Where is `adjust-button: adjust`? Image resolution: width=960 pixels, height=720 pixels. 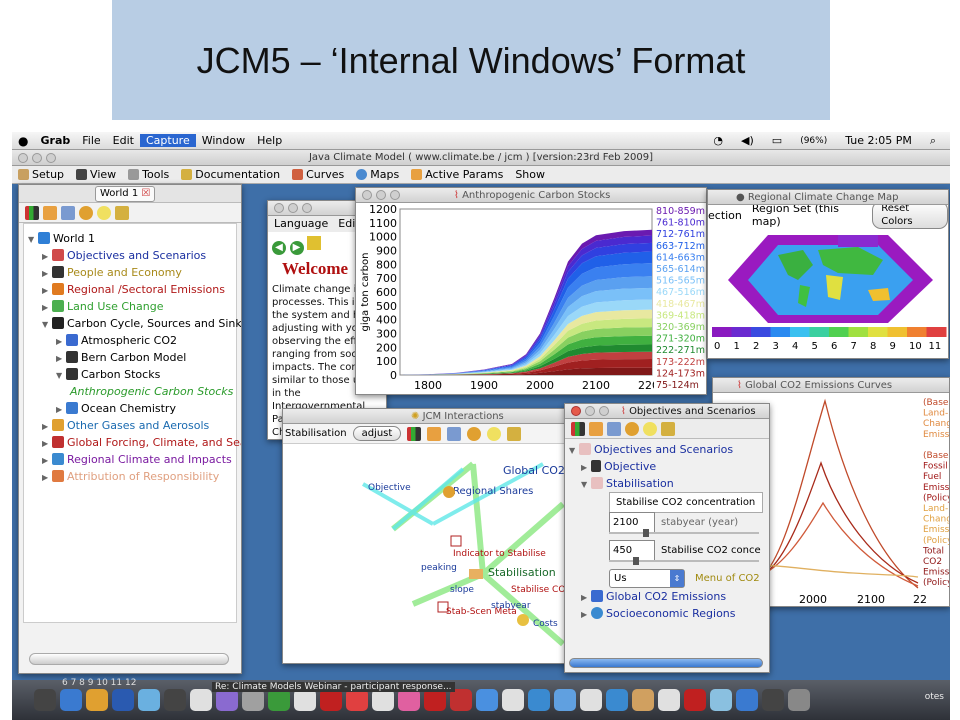 adjust-button: adjust is located at coordinates (377, 433).